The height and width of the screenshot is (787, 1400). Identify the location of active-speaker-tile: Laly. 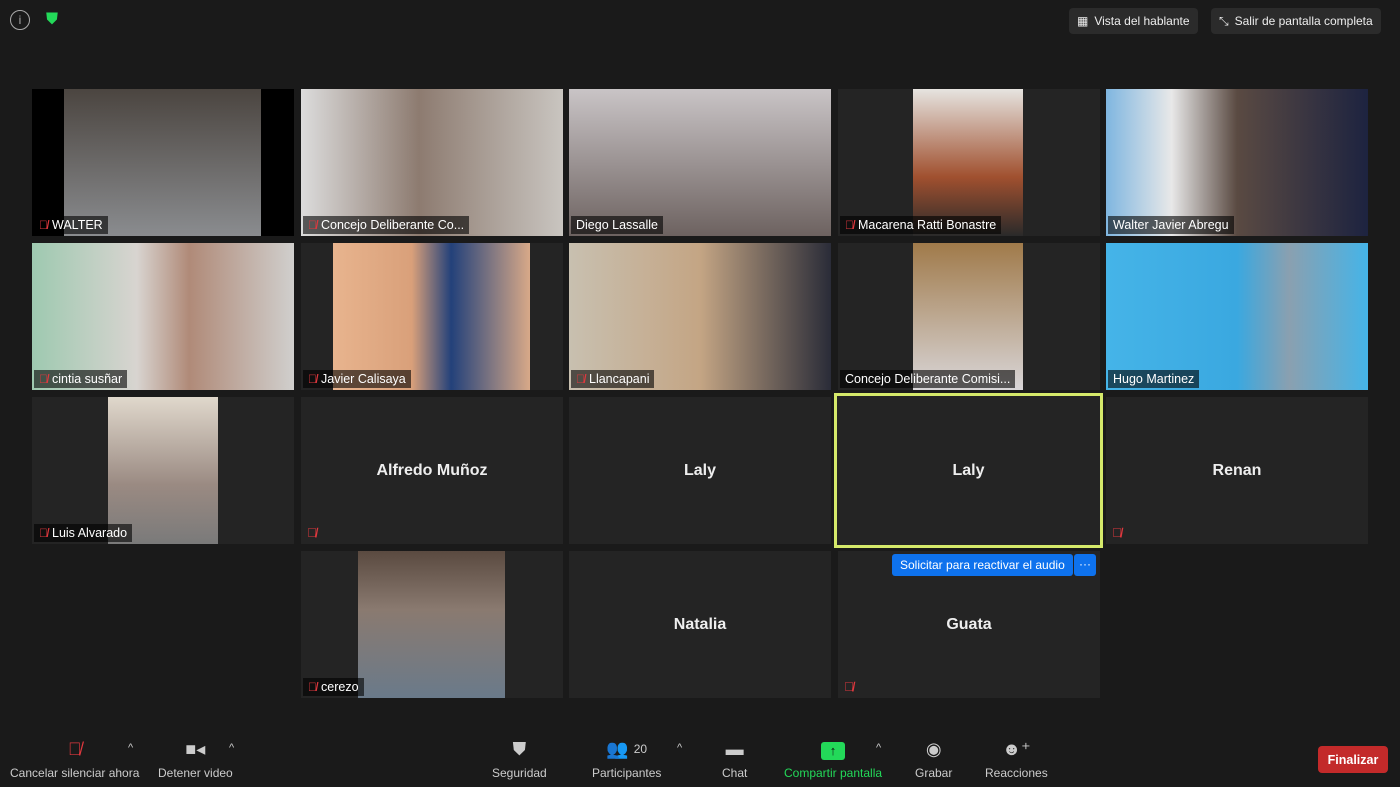
(968, 470).